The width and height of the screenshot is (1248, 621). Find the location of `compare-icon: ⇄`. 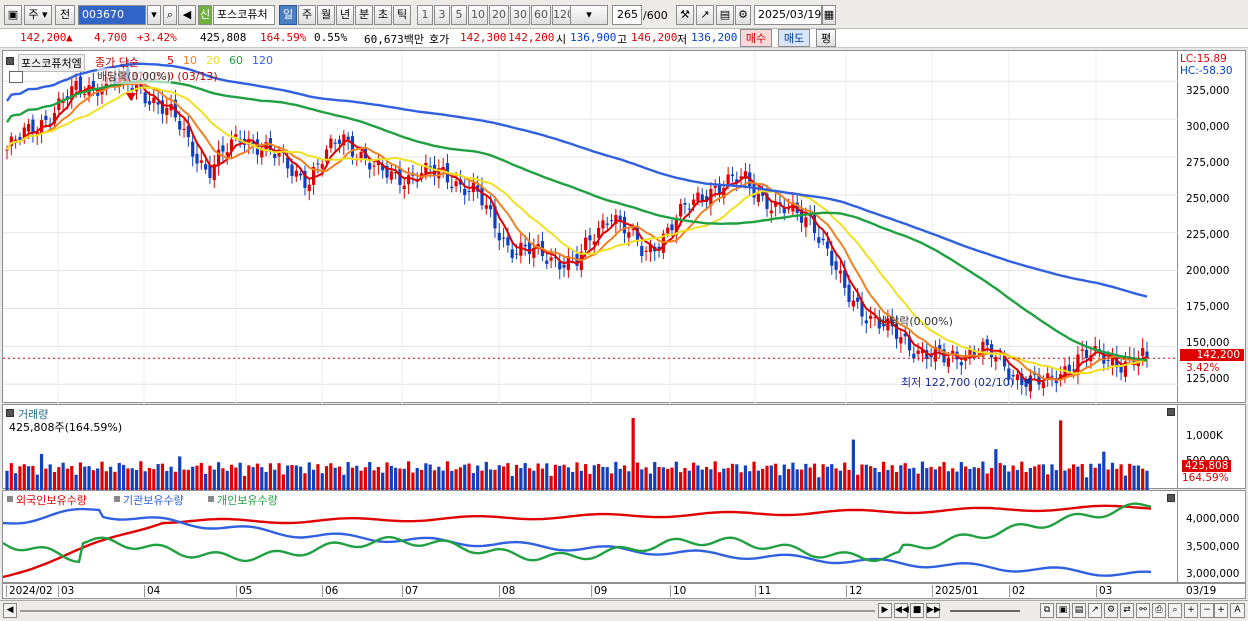

compare-icon: ⇄ is located at coordinates (1127, 610).